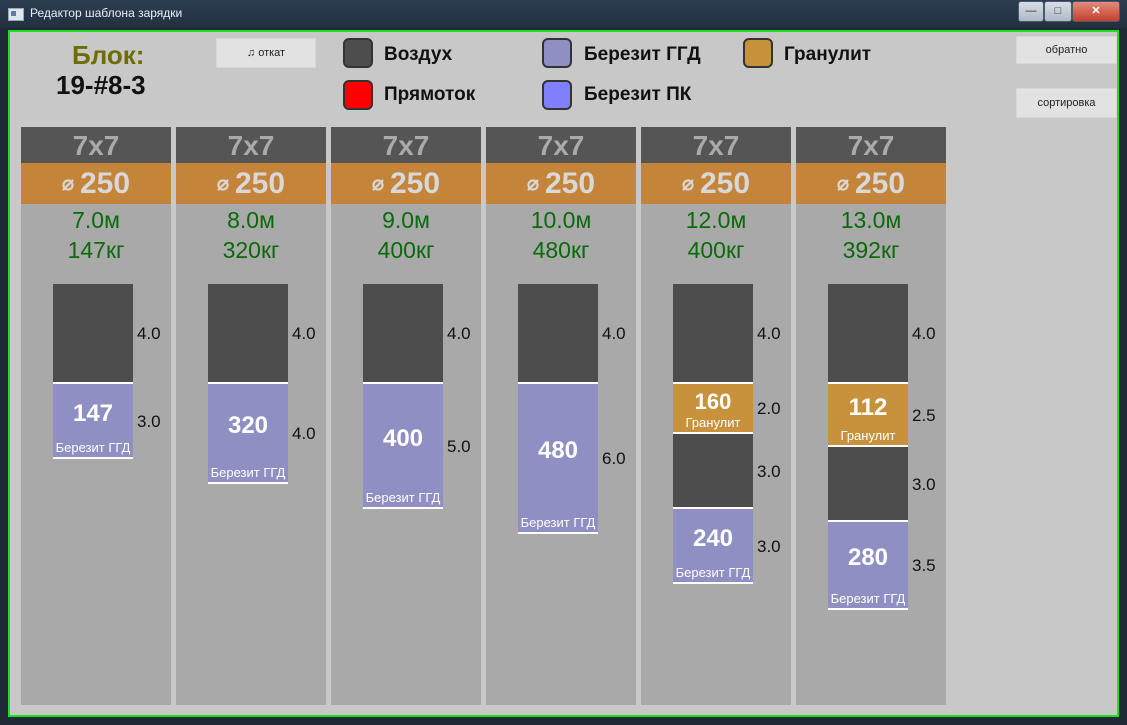 This screenshot has width=1127, height=725. I want to click on legend-swatch-air, so click(358, 53).